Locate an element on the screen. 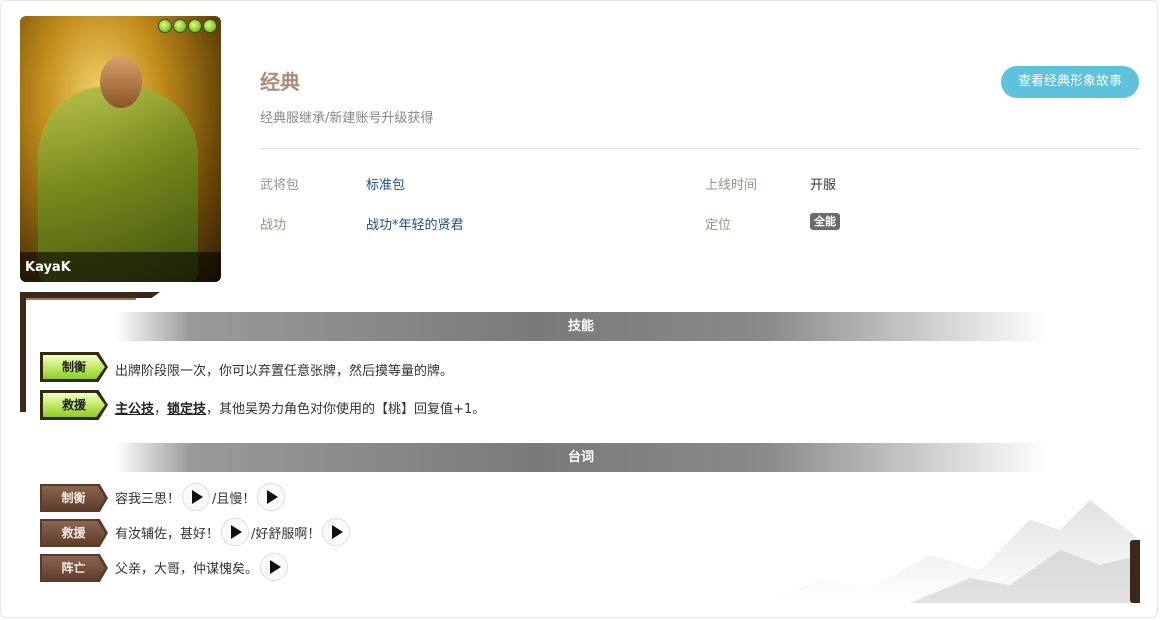  voice-tag-jiuyuan: 救援 is located at coordinates (74, 533).